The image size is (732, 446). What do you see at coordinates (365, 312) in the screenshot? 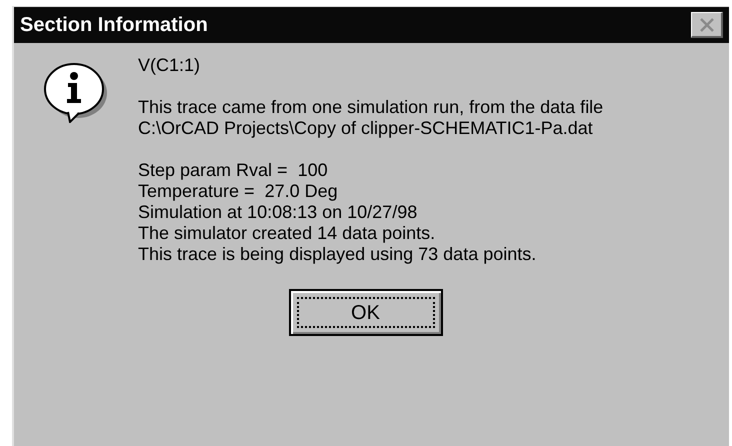
I see `ok-button: OK` at bounding box center [365, 312].